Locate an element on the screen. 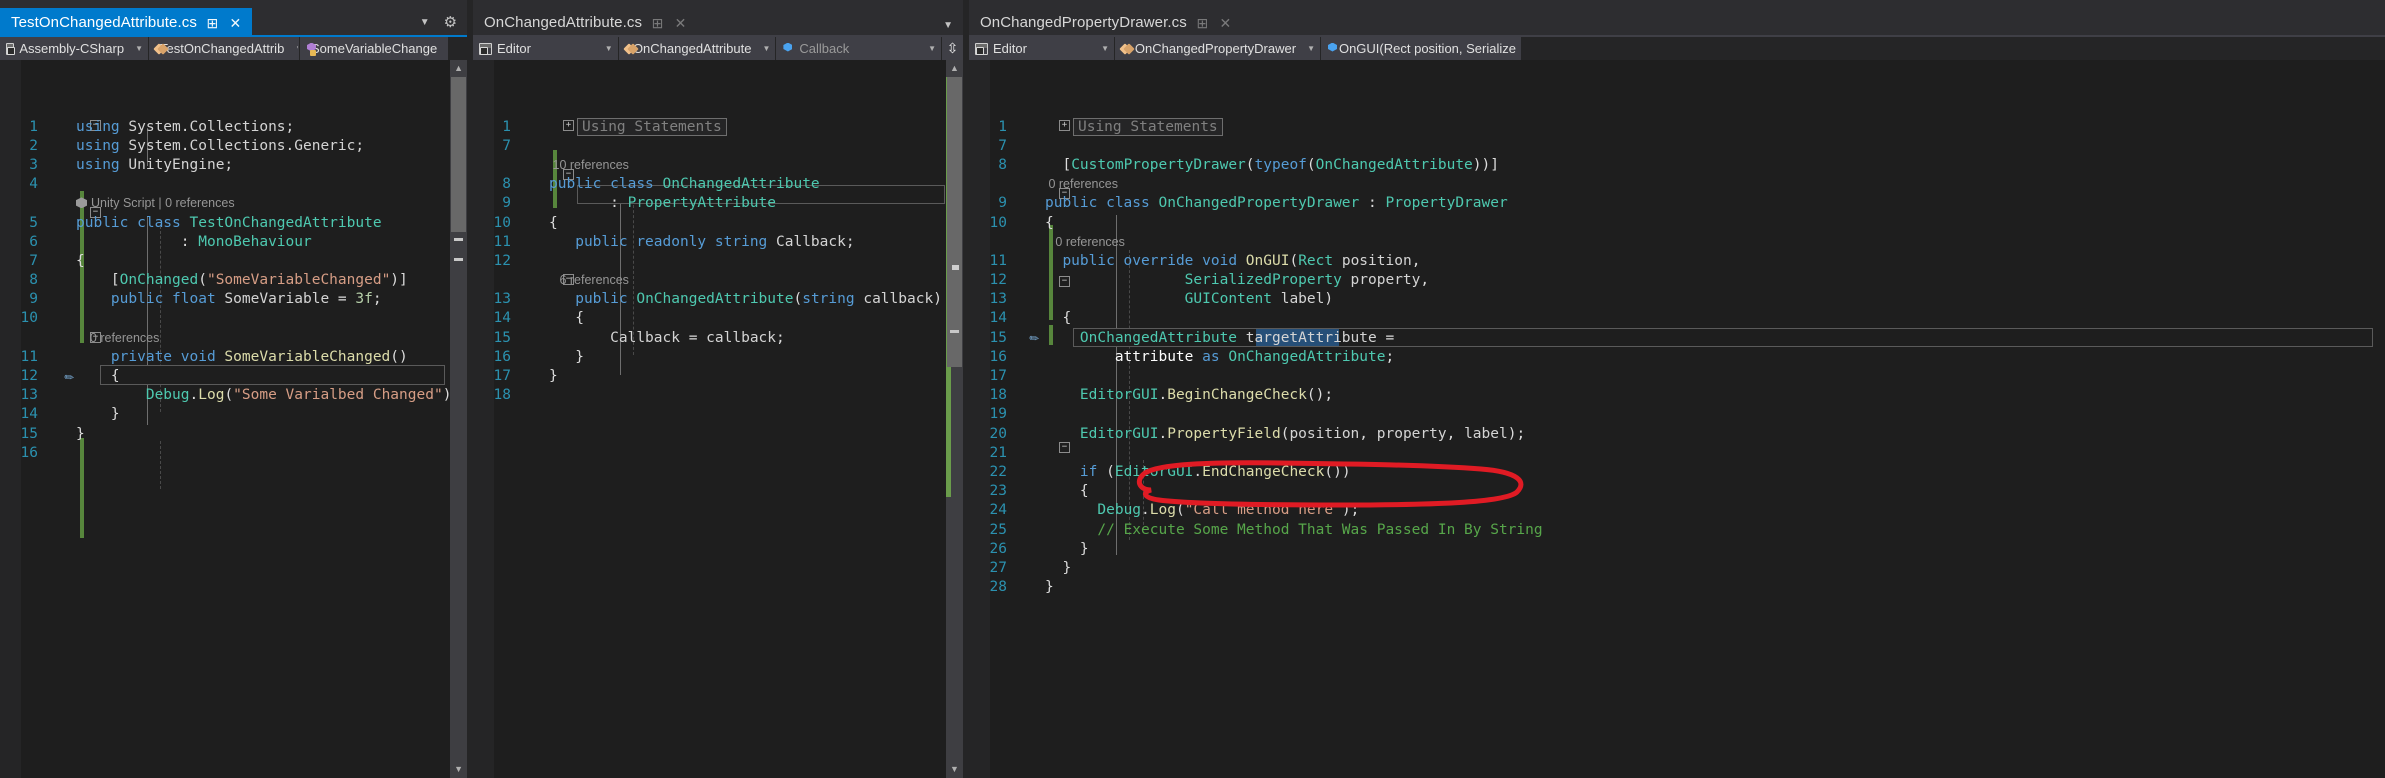 The width and height of the screenshot is (2385, 778). split-view-icon: ⇳ is located at coordinates (952, 48).